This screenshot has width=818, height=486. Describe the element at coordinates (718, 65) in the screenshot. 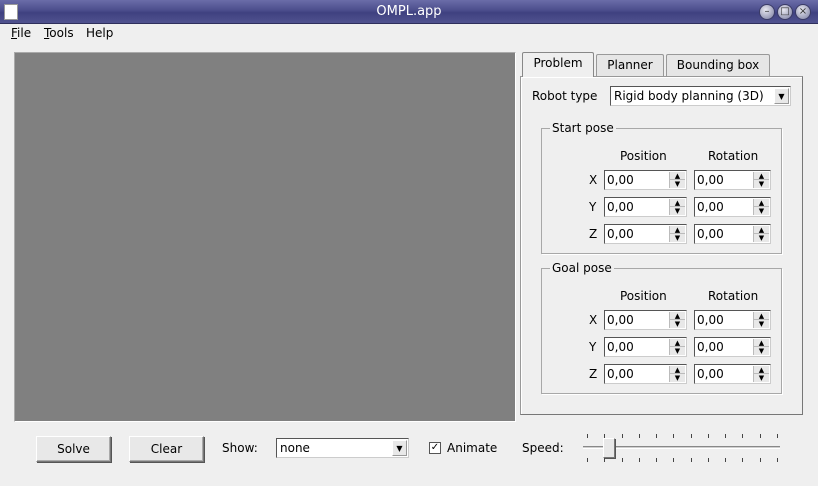

I see `tab-bounding-box: Bounding box` at that location.